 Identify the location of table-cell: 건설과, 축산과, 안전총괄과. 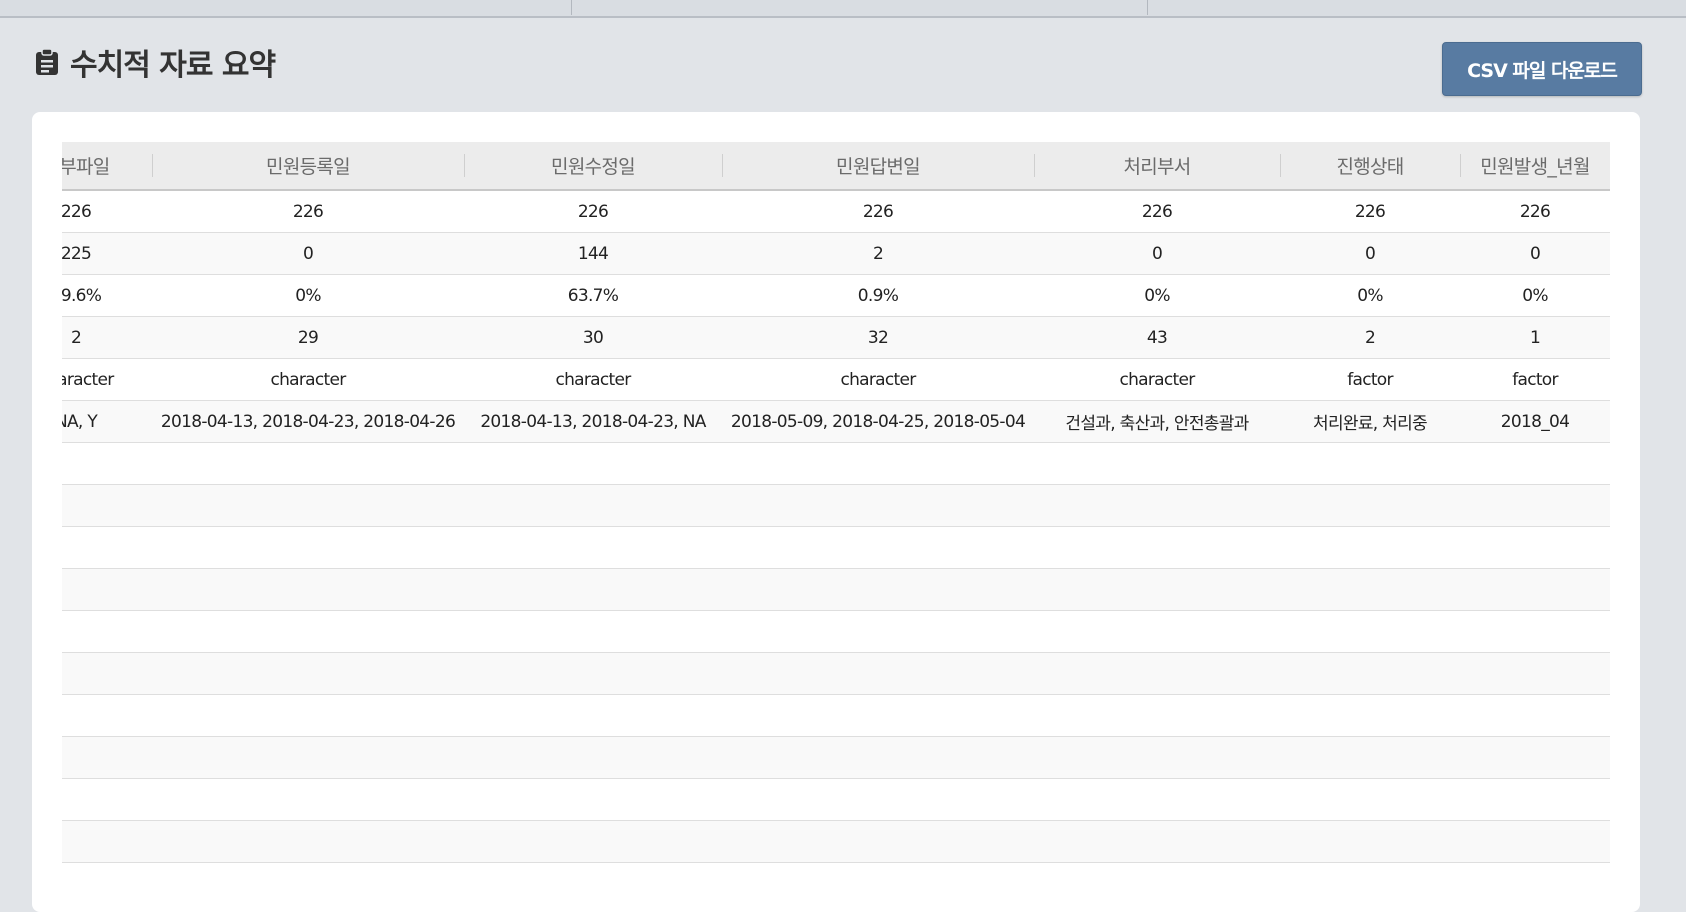
(1157, 421).